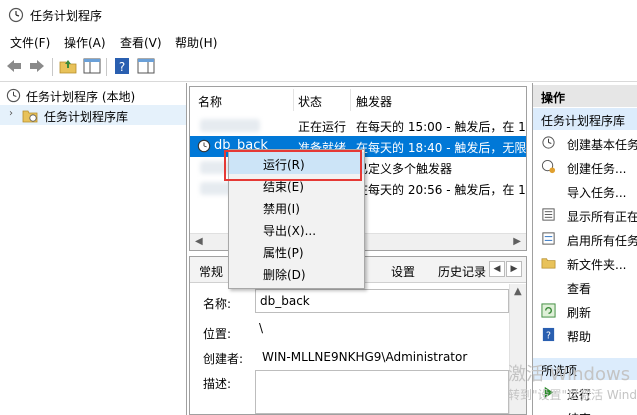  I want to click on action-label: 显示所有正在, so click(602, 217).